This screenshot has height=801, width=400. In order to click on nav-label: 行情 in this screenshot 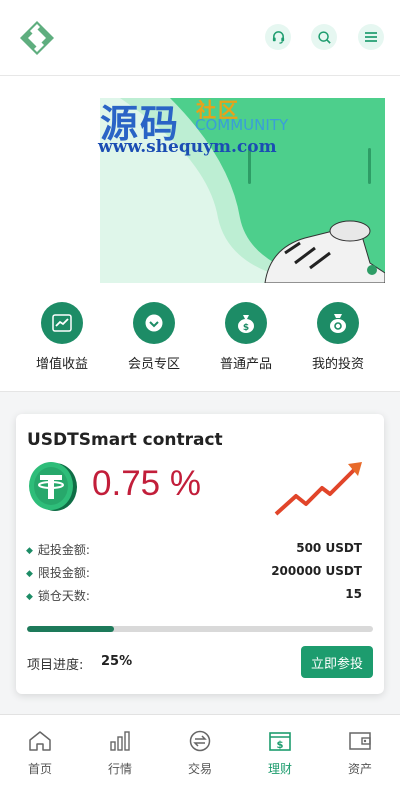, I will do `click(119, 769)`.